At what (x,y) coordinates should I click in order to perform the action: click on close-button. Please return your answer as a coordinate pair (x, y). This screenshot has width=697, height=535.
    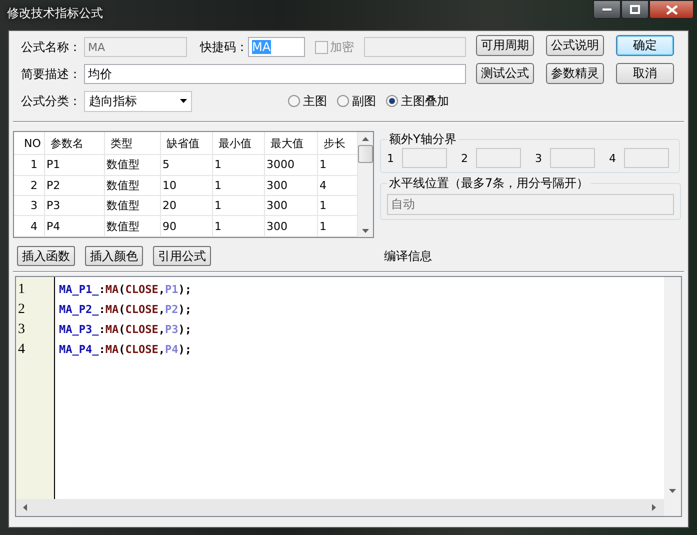
    Looking at the image, I should click on (671, 9).